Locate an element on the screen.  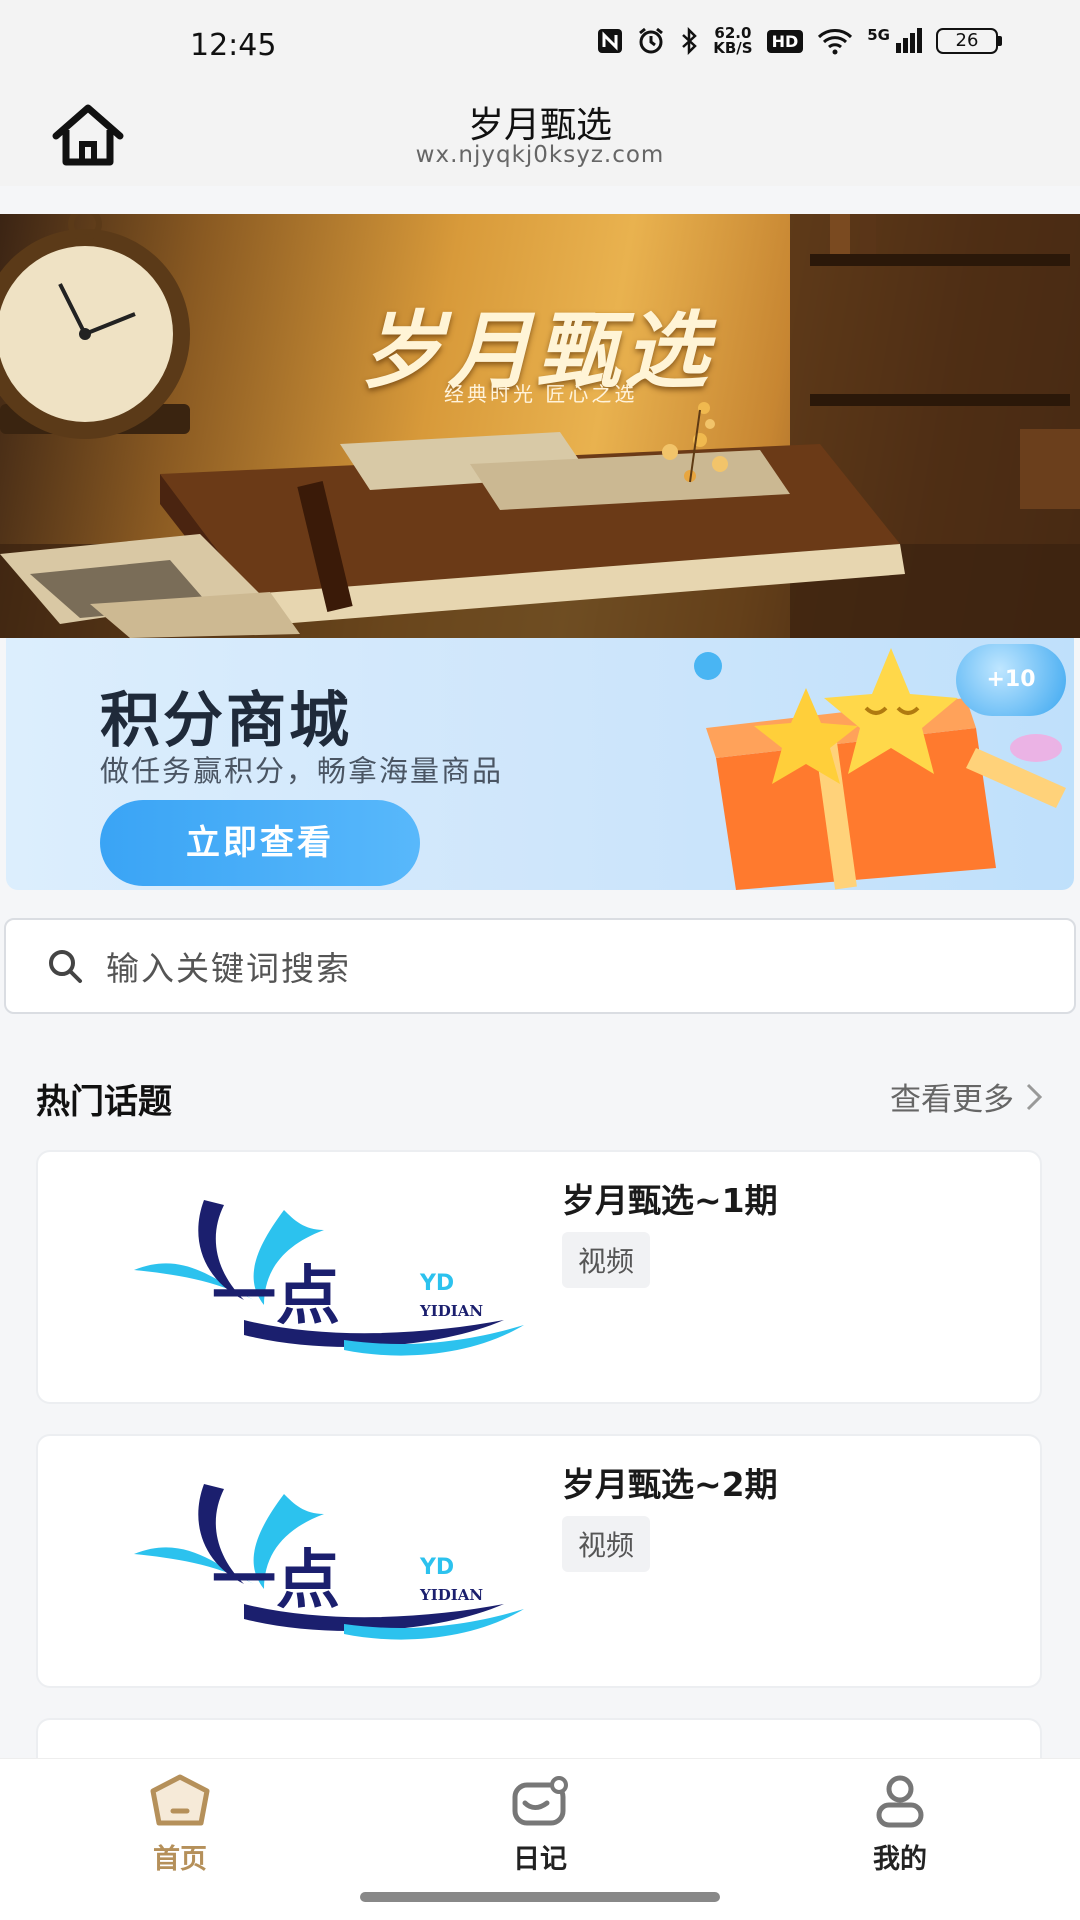
mall-title: 积分商城 is located at coordinates (226, 721).